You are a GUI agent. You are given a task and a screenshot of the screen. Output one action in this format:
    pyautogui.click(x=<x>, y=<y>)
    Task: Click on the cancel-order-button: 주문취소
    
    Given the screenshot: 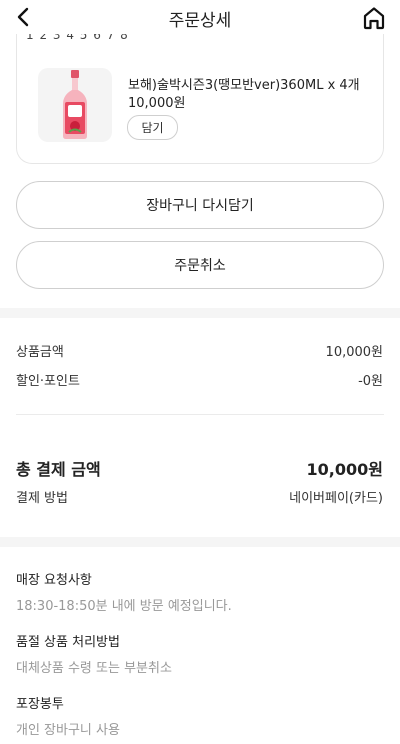 What is the action you would take?
    pyautogui.click(x=200, y=265)
    